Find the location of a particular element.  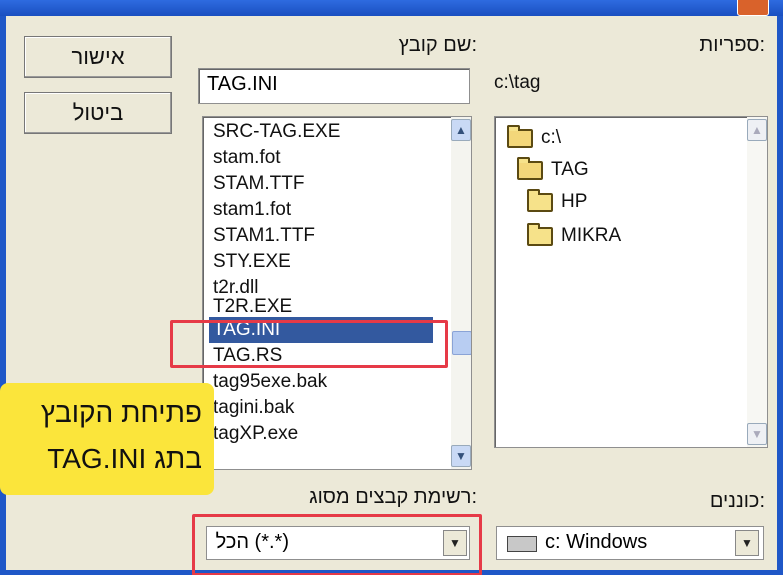

filename-input: TAG.INI is located at coordinates (334, 86).